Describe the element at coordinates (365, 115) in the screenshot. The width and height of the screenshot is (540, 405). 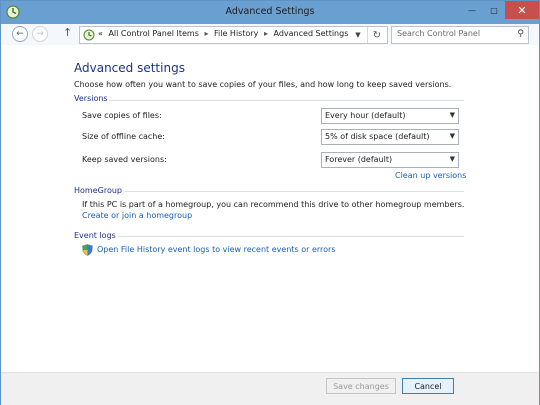
I see `save-copies-value: Every hour (default)` at that location.